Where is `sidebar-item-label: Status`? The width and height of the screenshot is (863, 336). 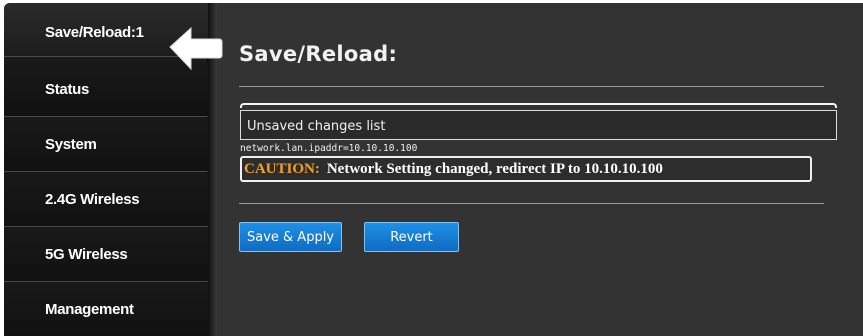 sidebar-item-label: Status is located at coordinates (67, 89).